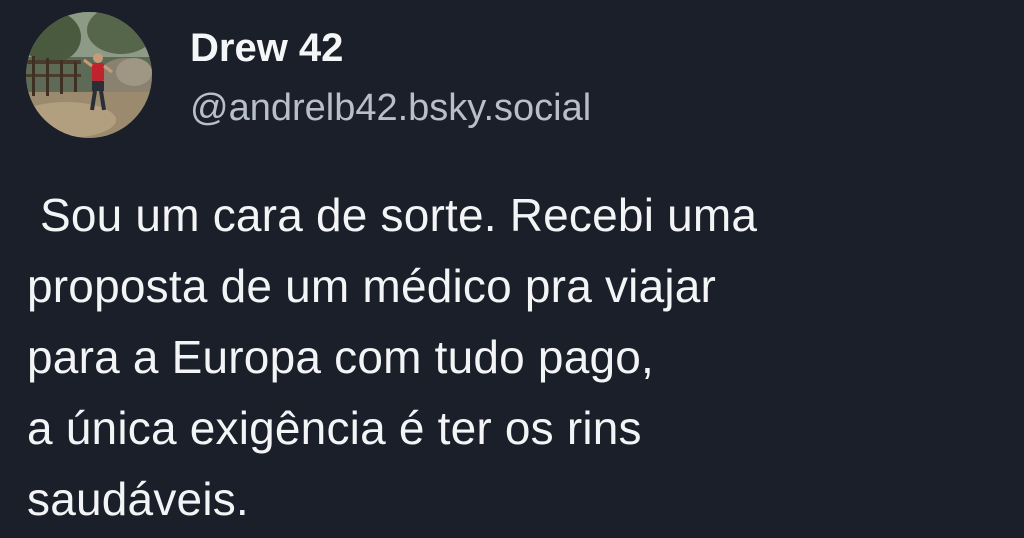 This screenshot has height=538, width=1024. What do you see at coordinates (372, 286) in the screenshot?
I see `post-text-line: proposta de um médico pra viajar` at bounding box center [372, 286].